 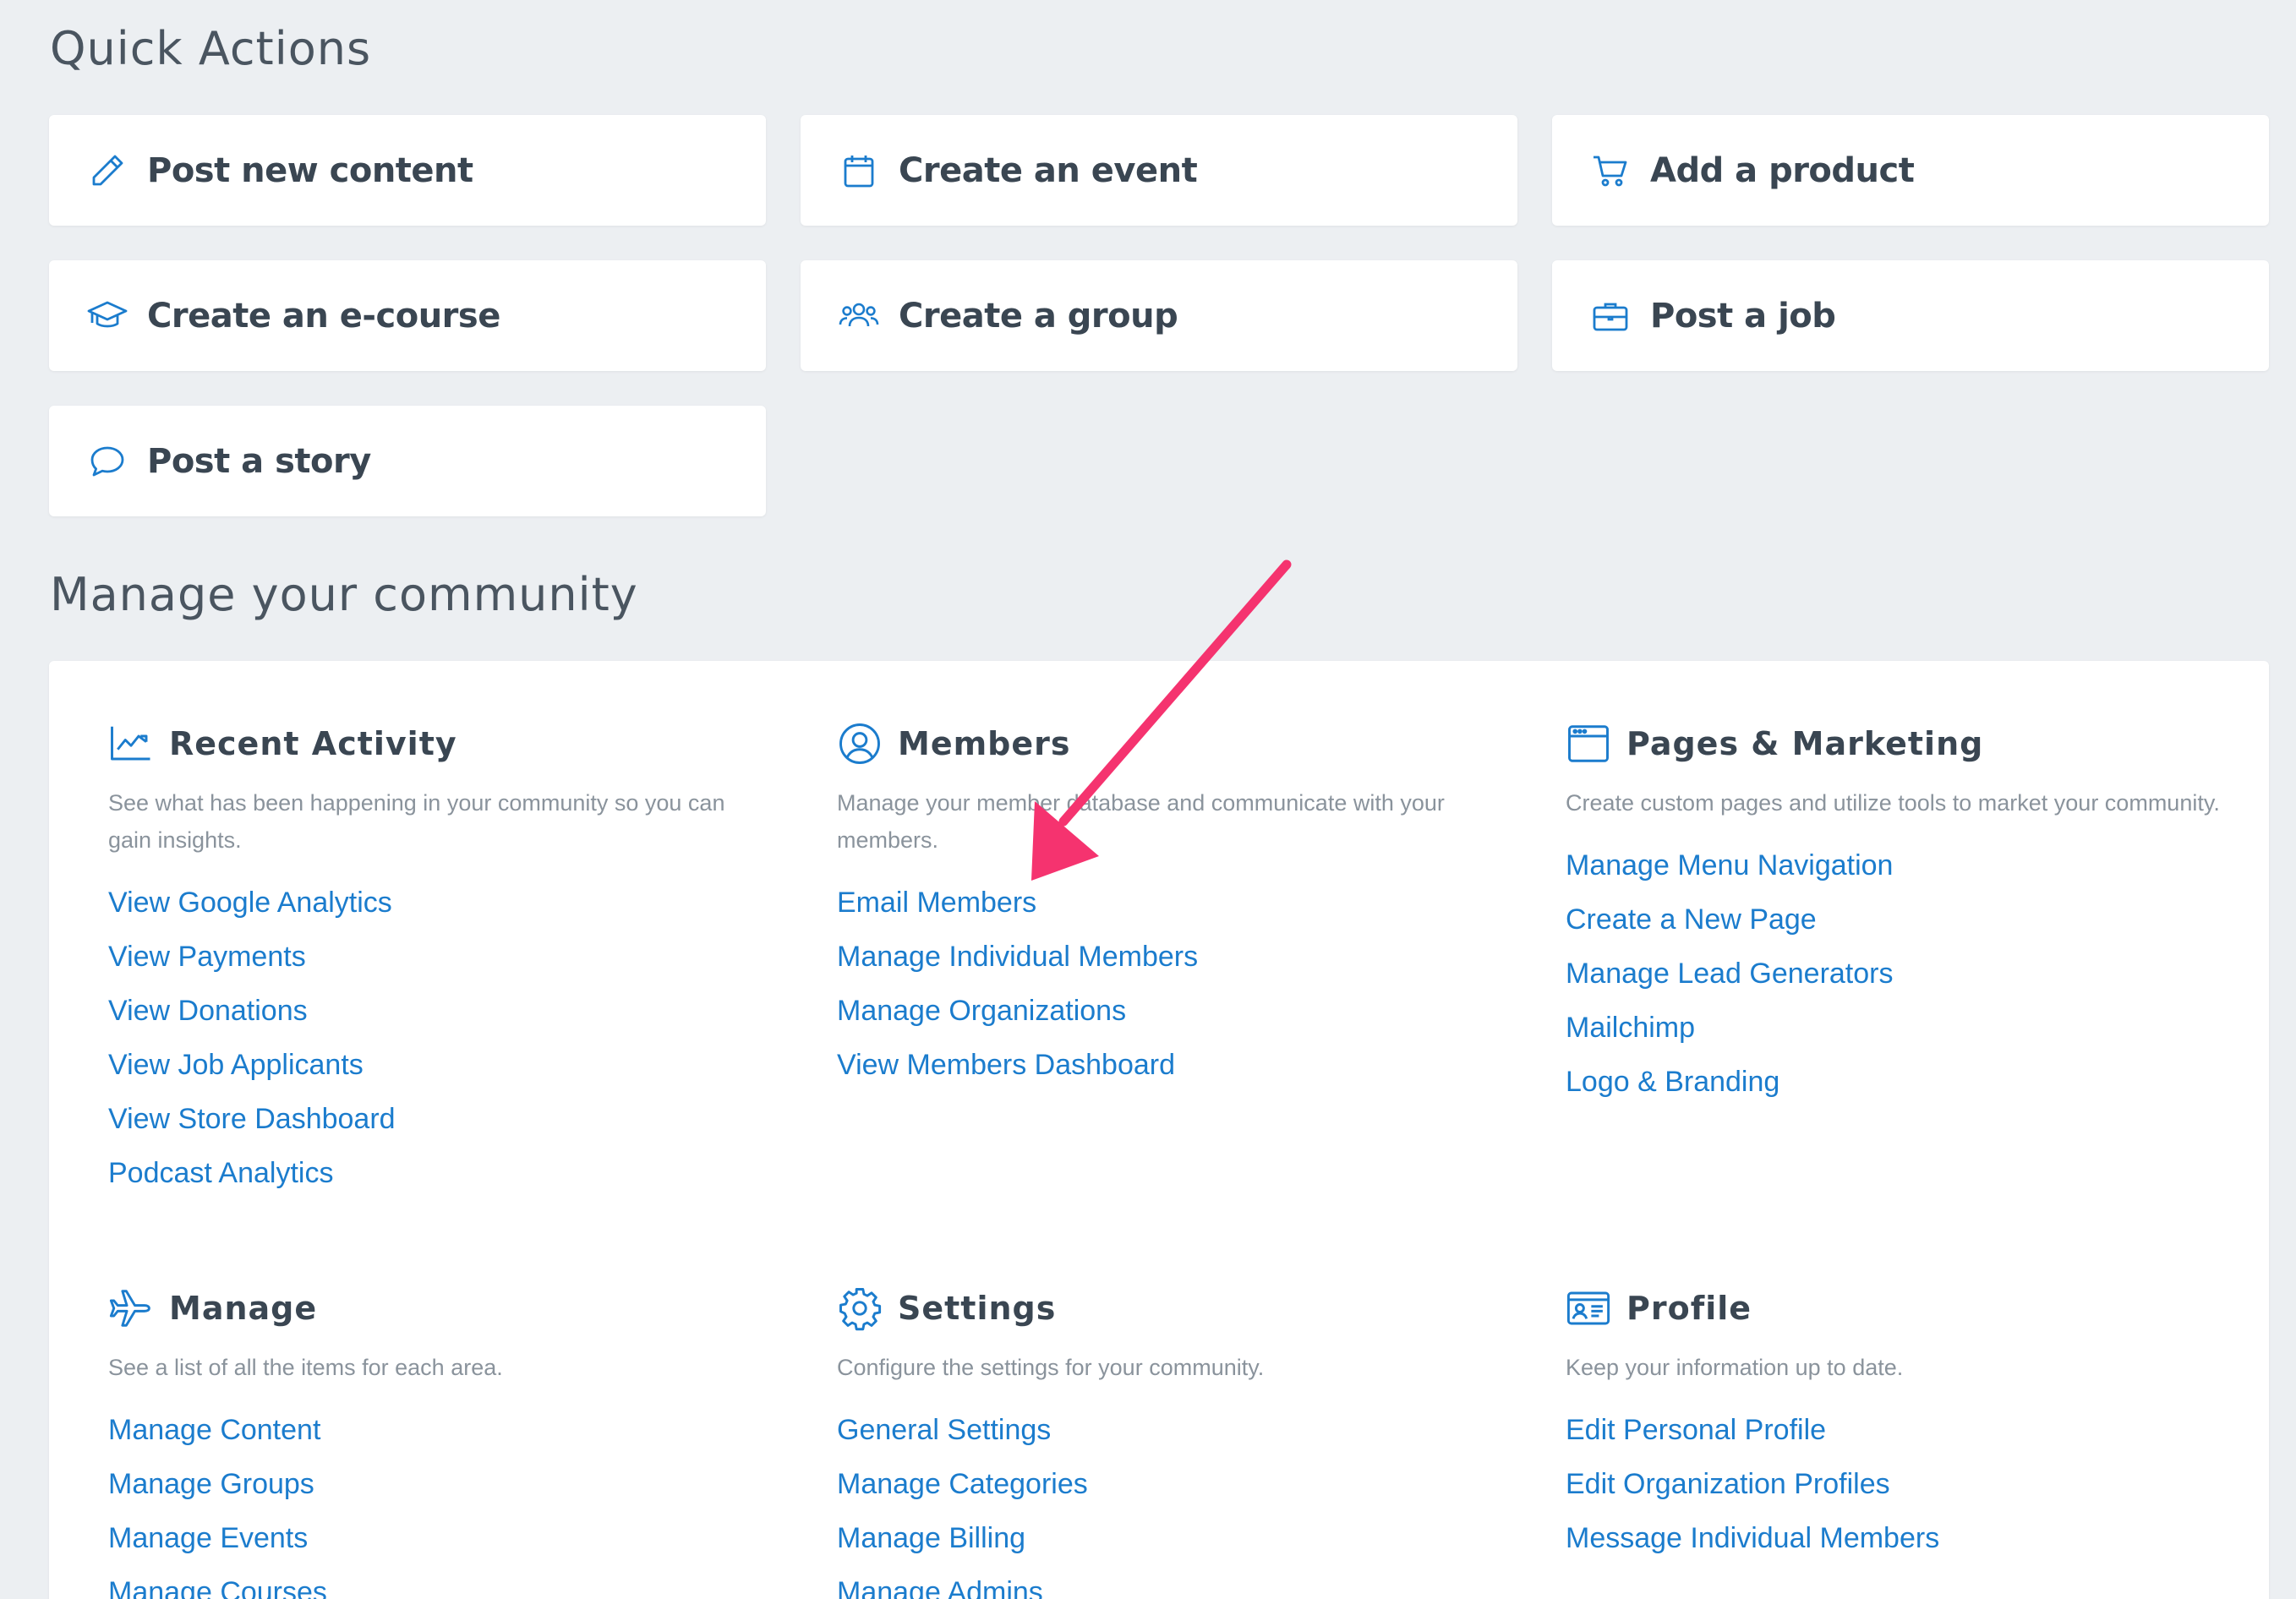 What do you see at coordinates (344, 594) in the screenshot?
I see `manage-community-heading: Manage your community` at bounding box center [344, 594].